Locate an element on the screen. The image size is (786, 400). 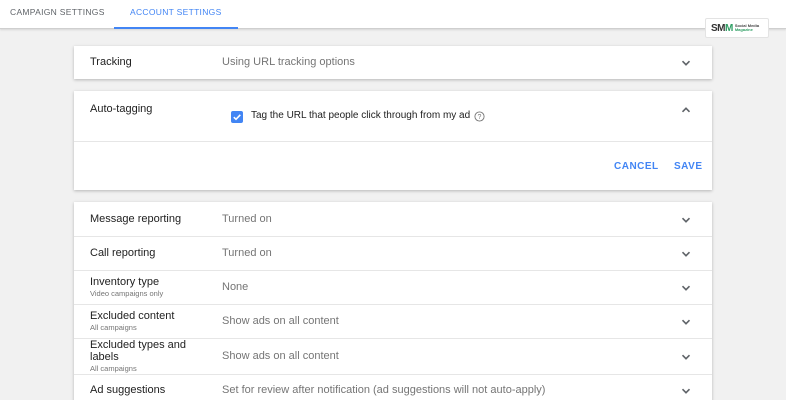
tracking-row: Tracking Using URL tracking options is located at coordinates (393, 62).